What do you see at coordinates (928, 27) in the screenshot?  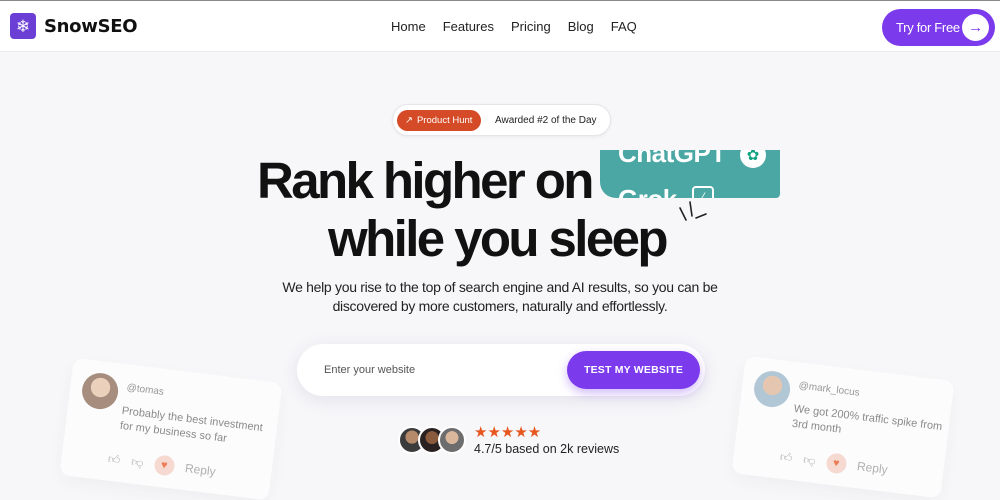 I see `try-for-free-label: Try for Free` at bounding box center [928, 27].